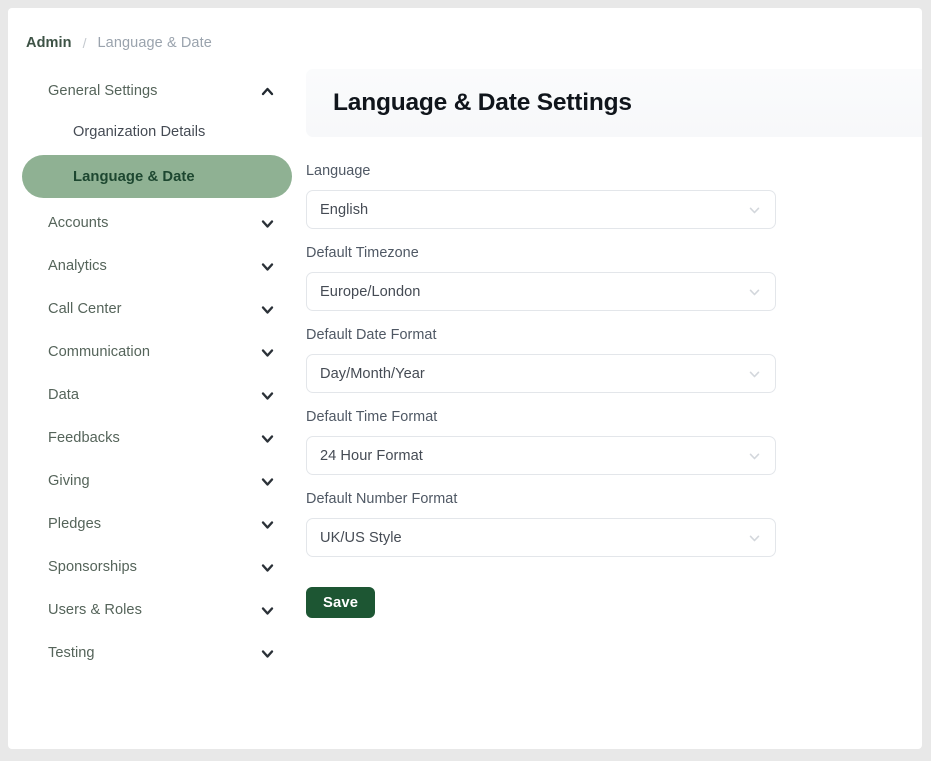 This screenshot has height=761, width=931. Describe the element at coordinates (372, 417) in the screenshot. I see `field-label-default-time-format: Default Time Format` at that location.